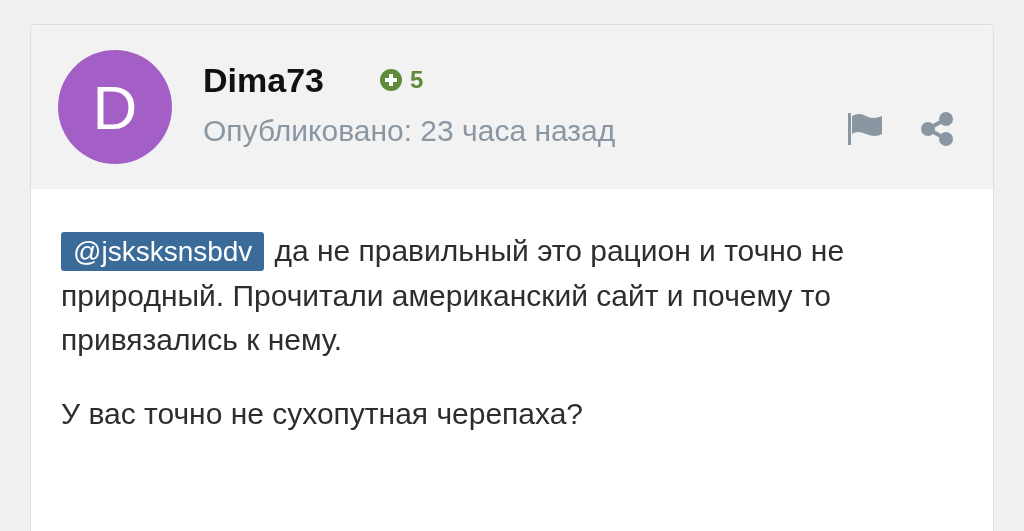  Describe the element at coordinates (115, 107) in the screenshot. I see `avatar: D` at that location.